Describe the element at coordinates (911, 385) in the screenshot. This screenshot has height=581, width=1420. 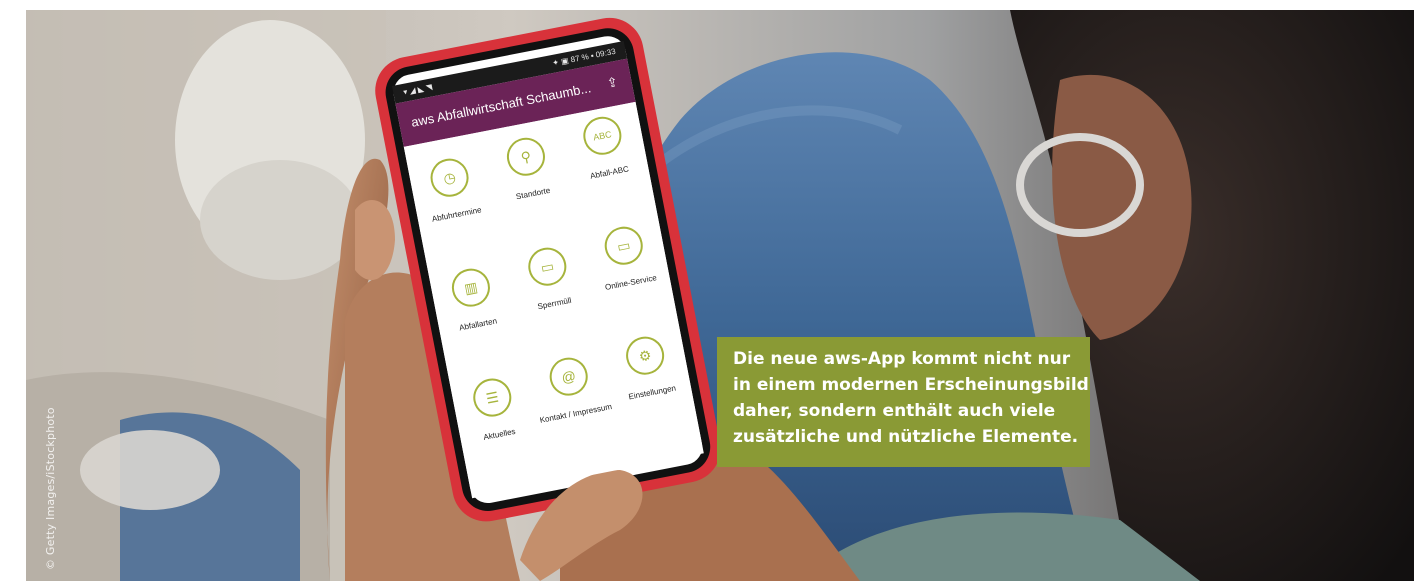
I see `caption-line: in einem modernen Erscheinungsbild` at that location.